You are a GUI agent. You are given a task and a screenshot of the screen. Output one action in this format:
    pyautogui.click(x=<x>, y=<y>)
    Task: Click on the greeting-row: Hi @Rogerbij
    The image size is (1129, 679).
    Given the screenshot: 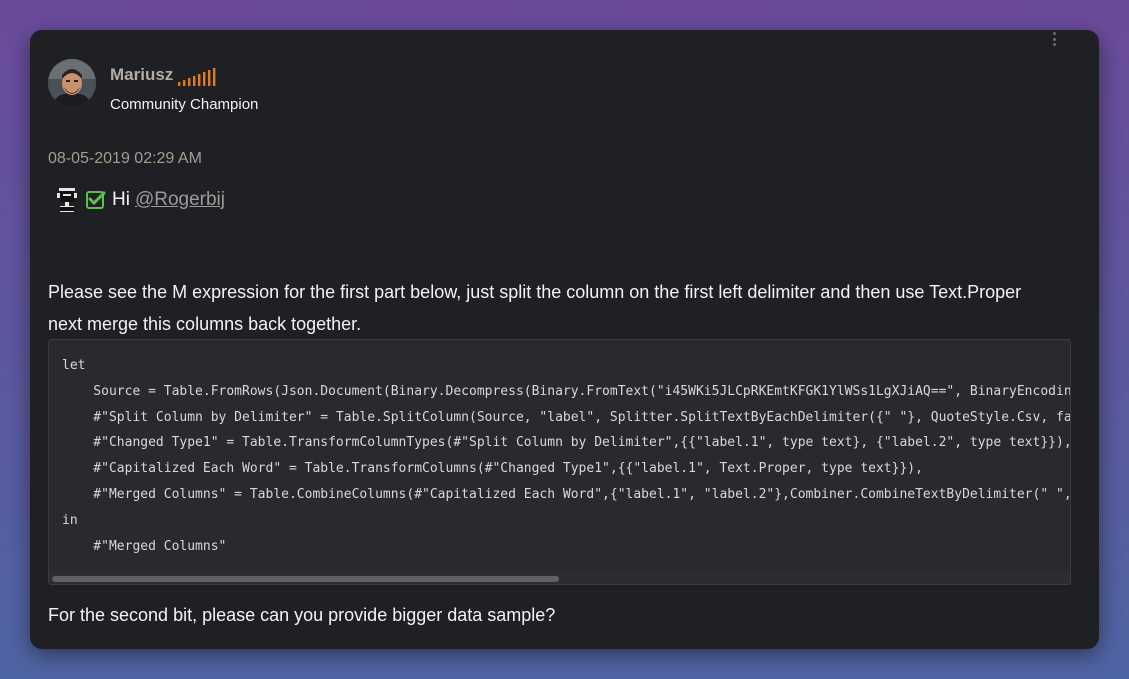 What is the action you would take?
    pyautogui.click(x=140, y=200)
    